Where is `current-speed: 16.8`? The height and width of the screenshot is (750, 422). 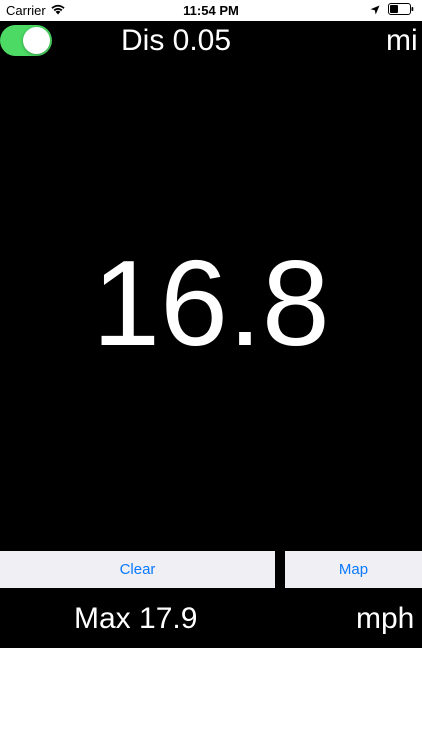 current-speed: 16.8 is located at coordinates (211, 303).